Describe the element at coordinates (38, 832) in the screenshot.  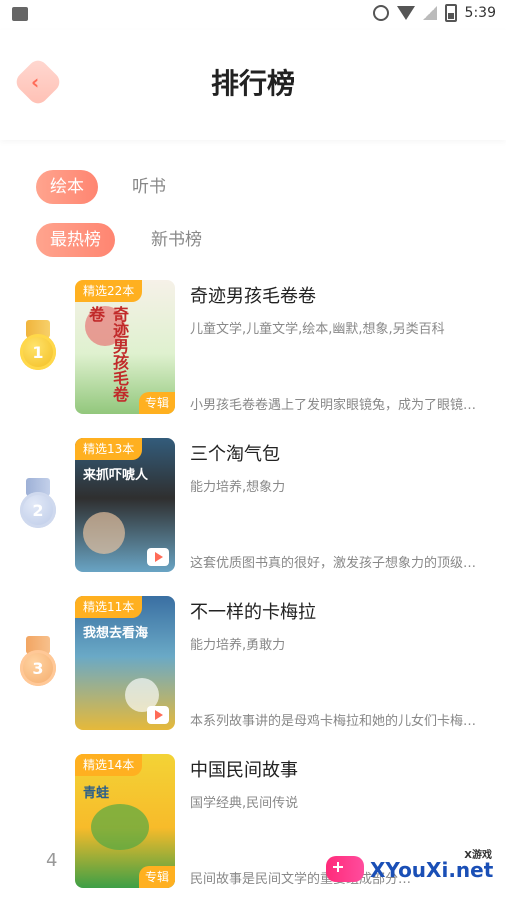
I see `rank-number: 4` at that location.